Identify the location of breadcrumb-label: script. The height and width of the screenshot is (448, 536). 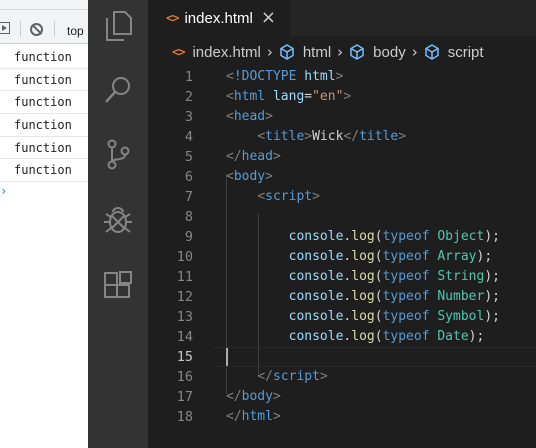
(465, 52).